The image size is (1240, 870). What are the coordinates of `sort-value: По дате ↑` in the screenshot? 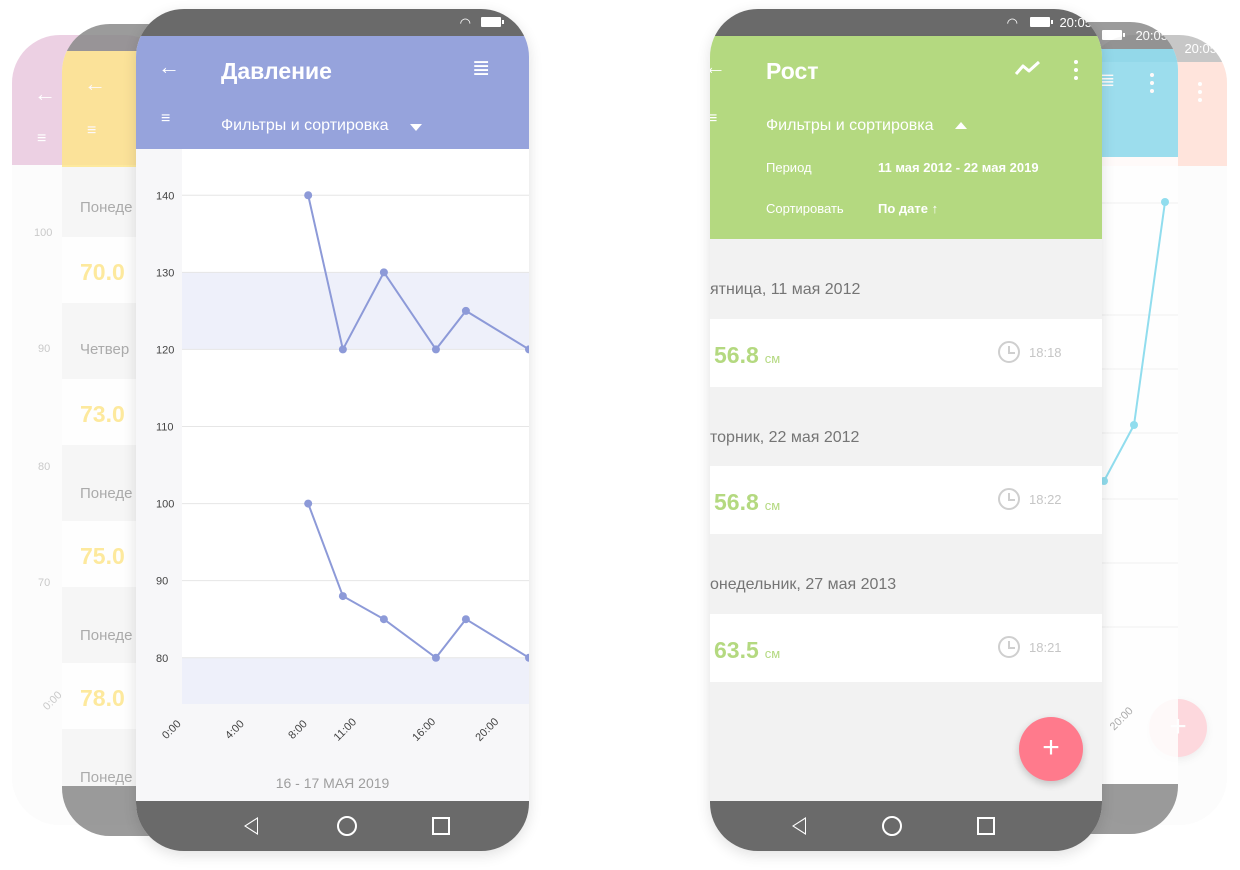 It's located at (908, 208).